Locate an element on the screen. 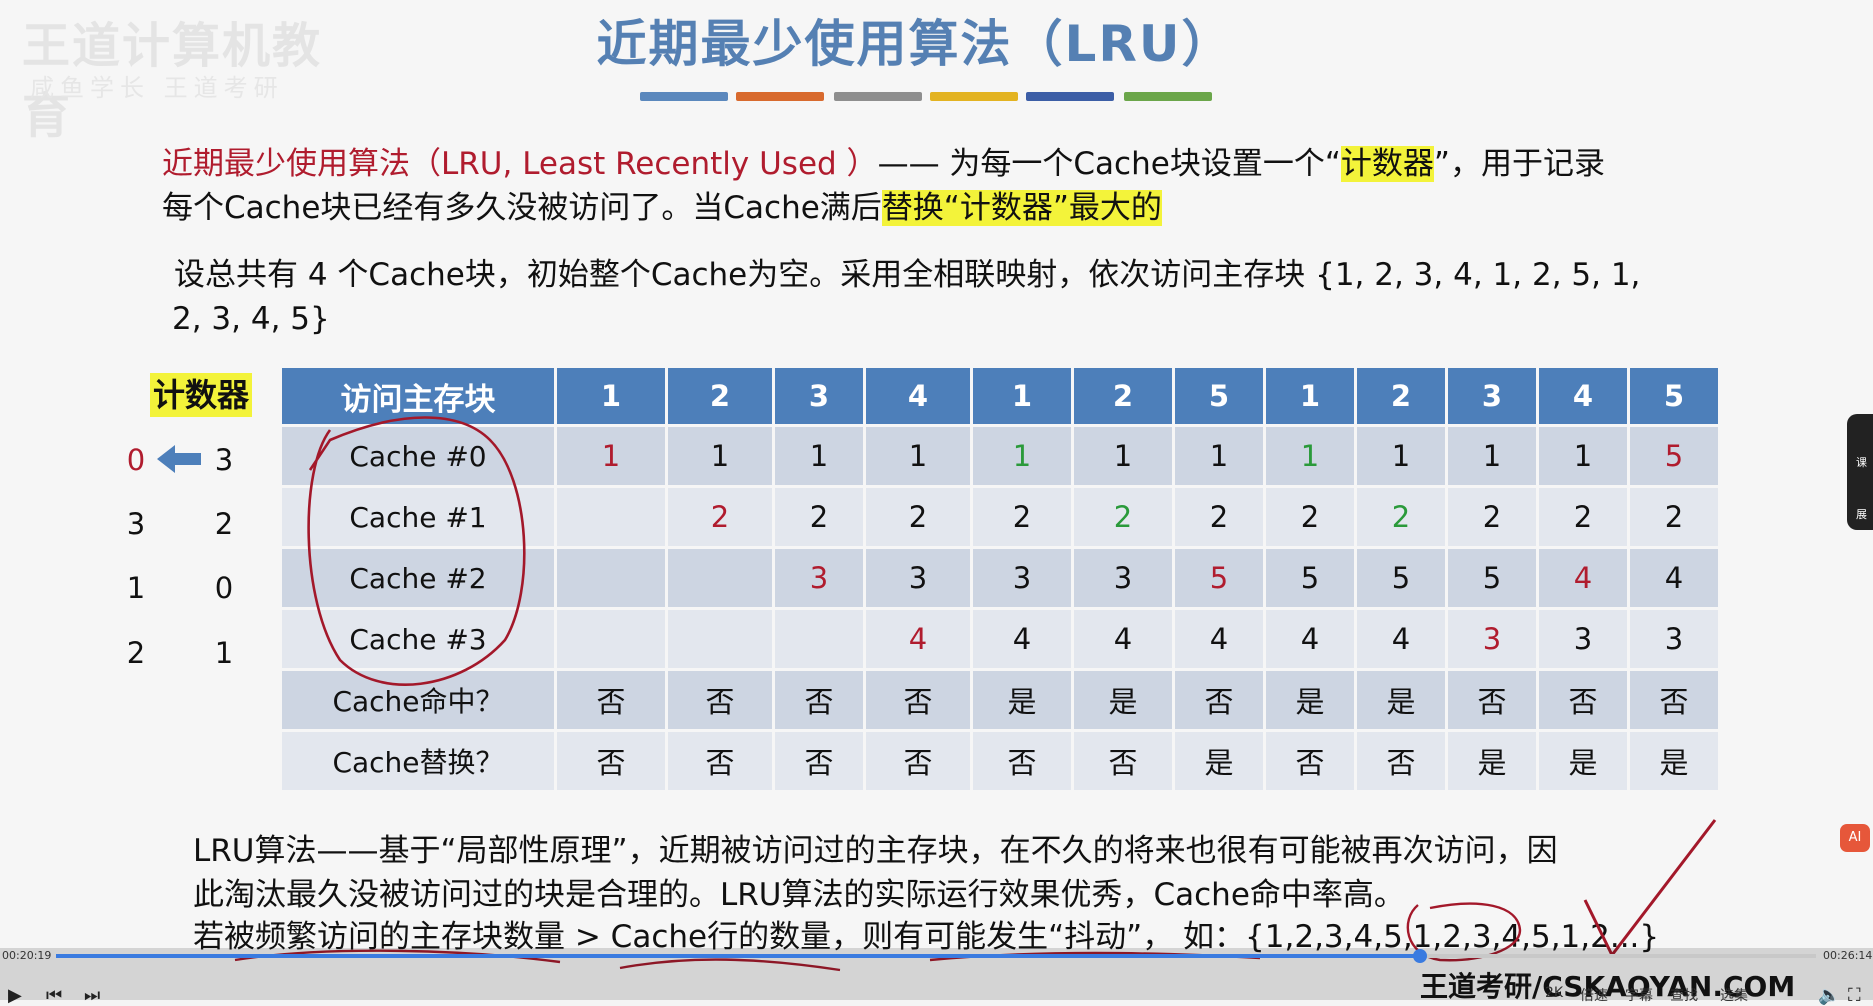 The image size is (1873, 1006). next-icon: ⏭ is located at coordinates (92, 995).